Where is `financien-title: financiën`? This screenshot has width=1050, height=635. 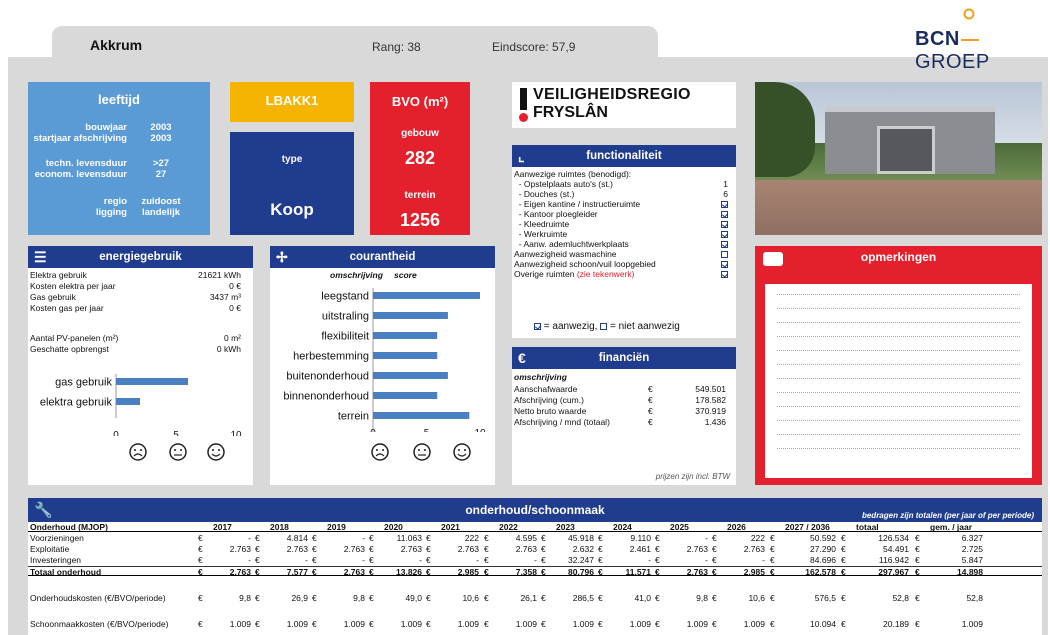 financien-title: financiën is located at coordinates (624, 358).